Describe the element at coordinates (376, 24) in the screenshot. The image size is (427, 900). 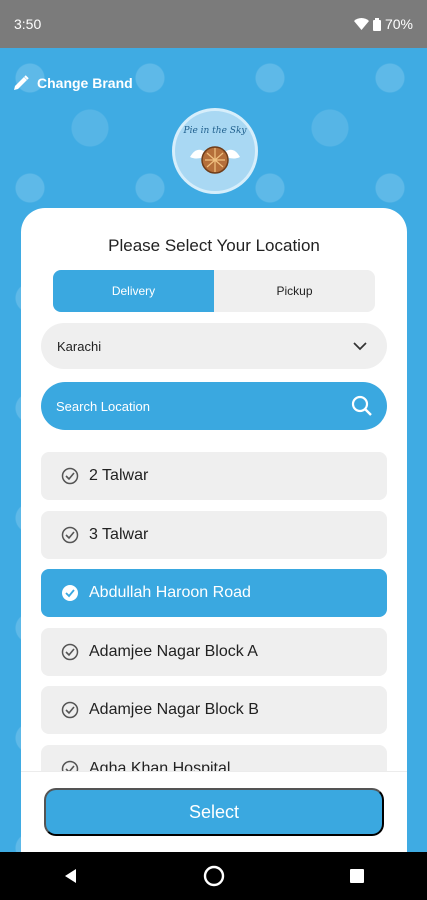
I see `battery-icon` at that location.